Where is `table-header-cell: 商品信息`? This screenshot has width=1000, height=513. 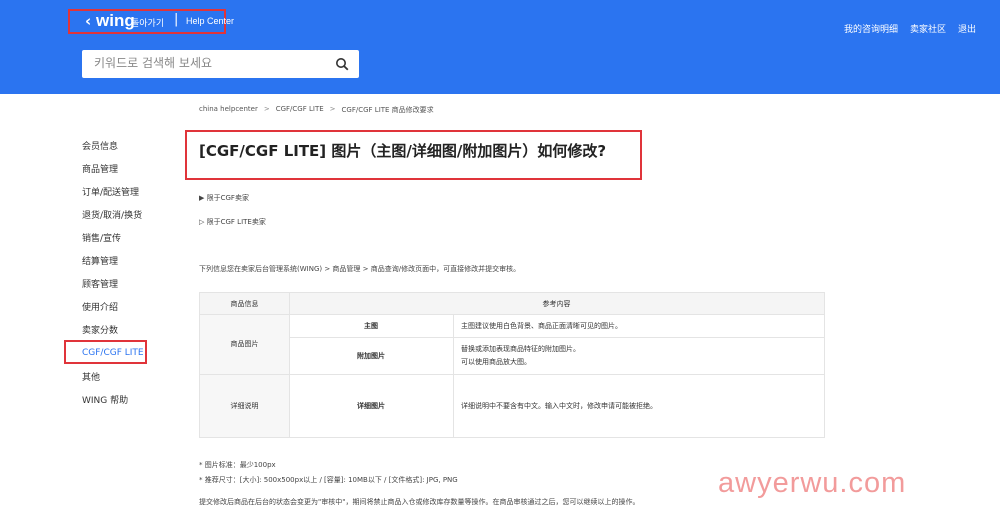
table-header-cell: 商品信息 is located at coordinates (244, 303).